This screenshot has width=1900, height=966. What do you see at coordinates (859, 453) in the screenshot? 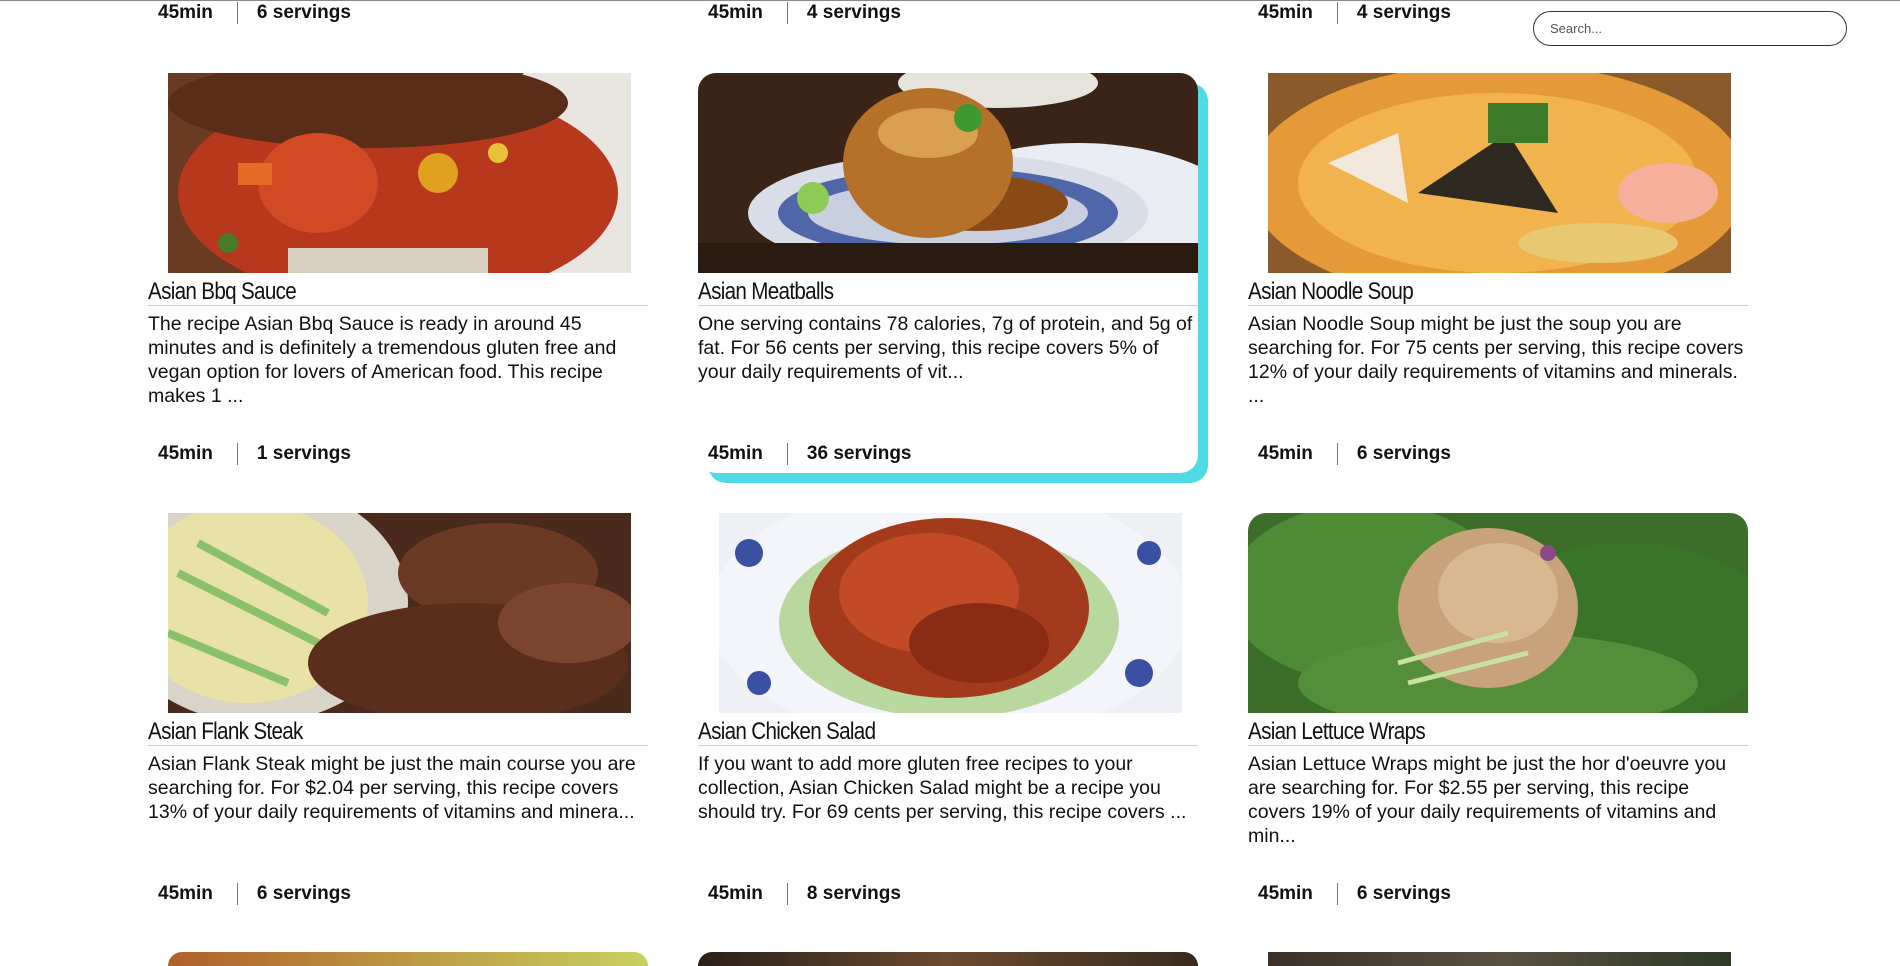
I see `servings: 36 servings` at bounding box center [859, 453].